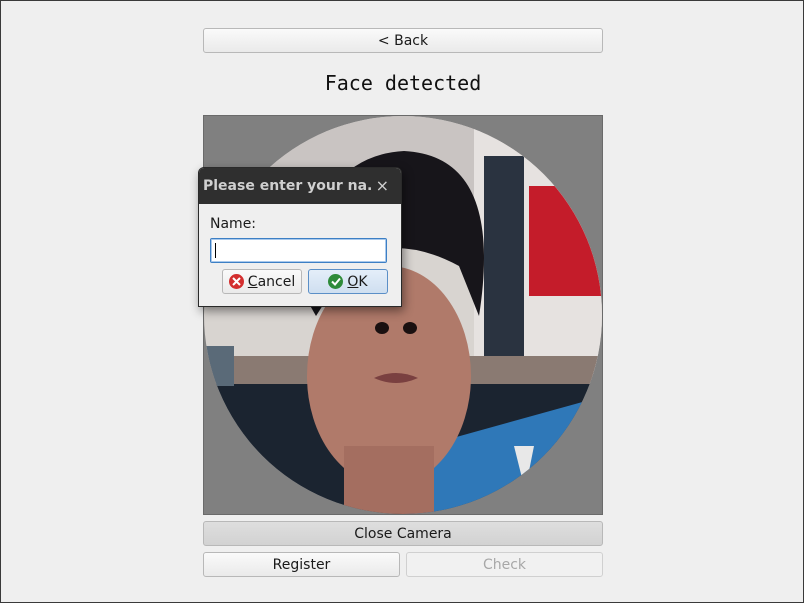 The width and height of the screenshot is (804, 603). Describe the element at coordinates (215, 250) in the screenshot. I see `text-caret` at that location.